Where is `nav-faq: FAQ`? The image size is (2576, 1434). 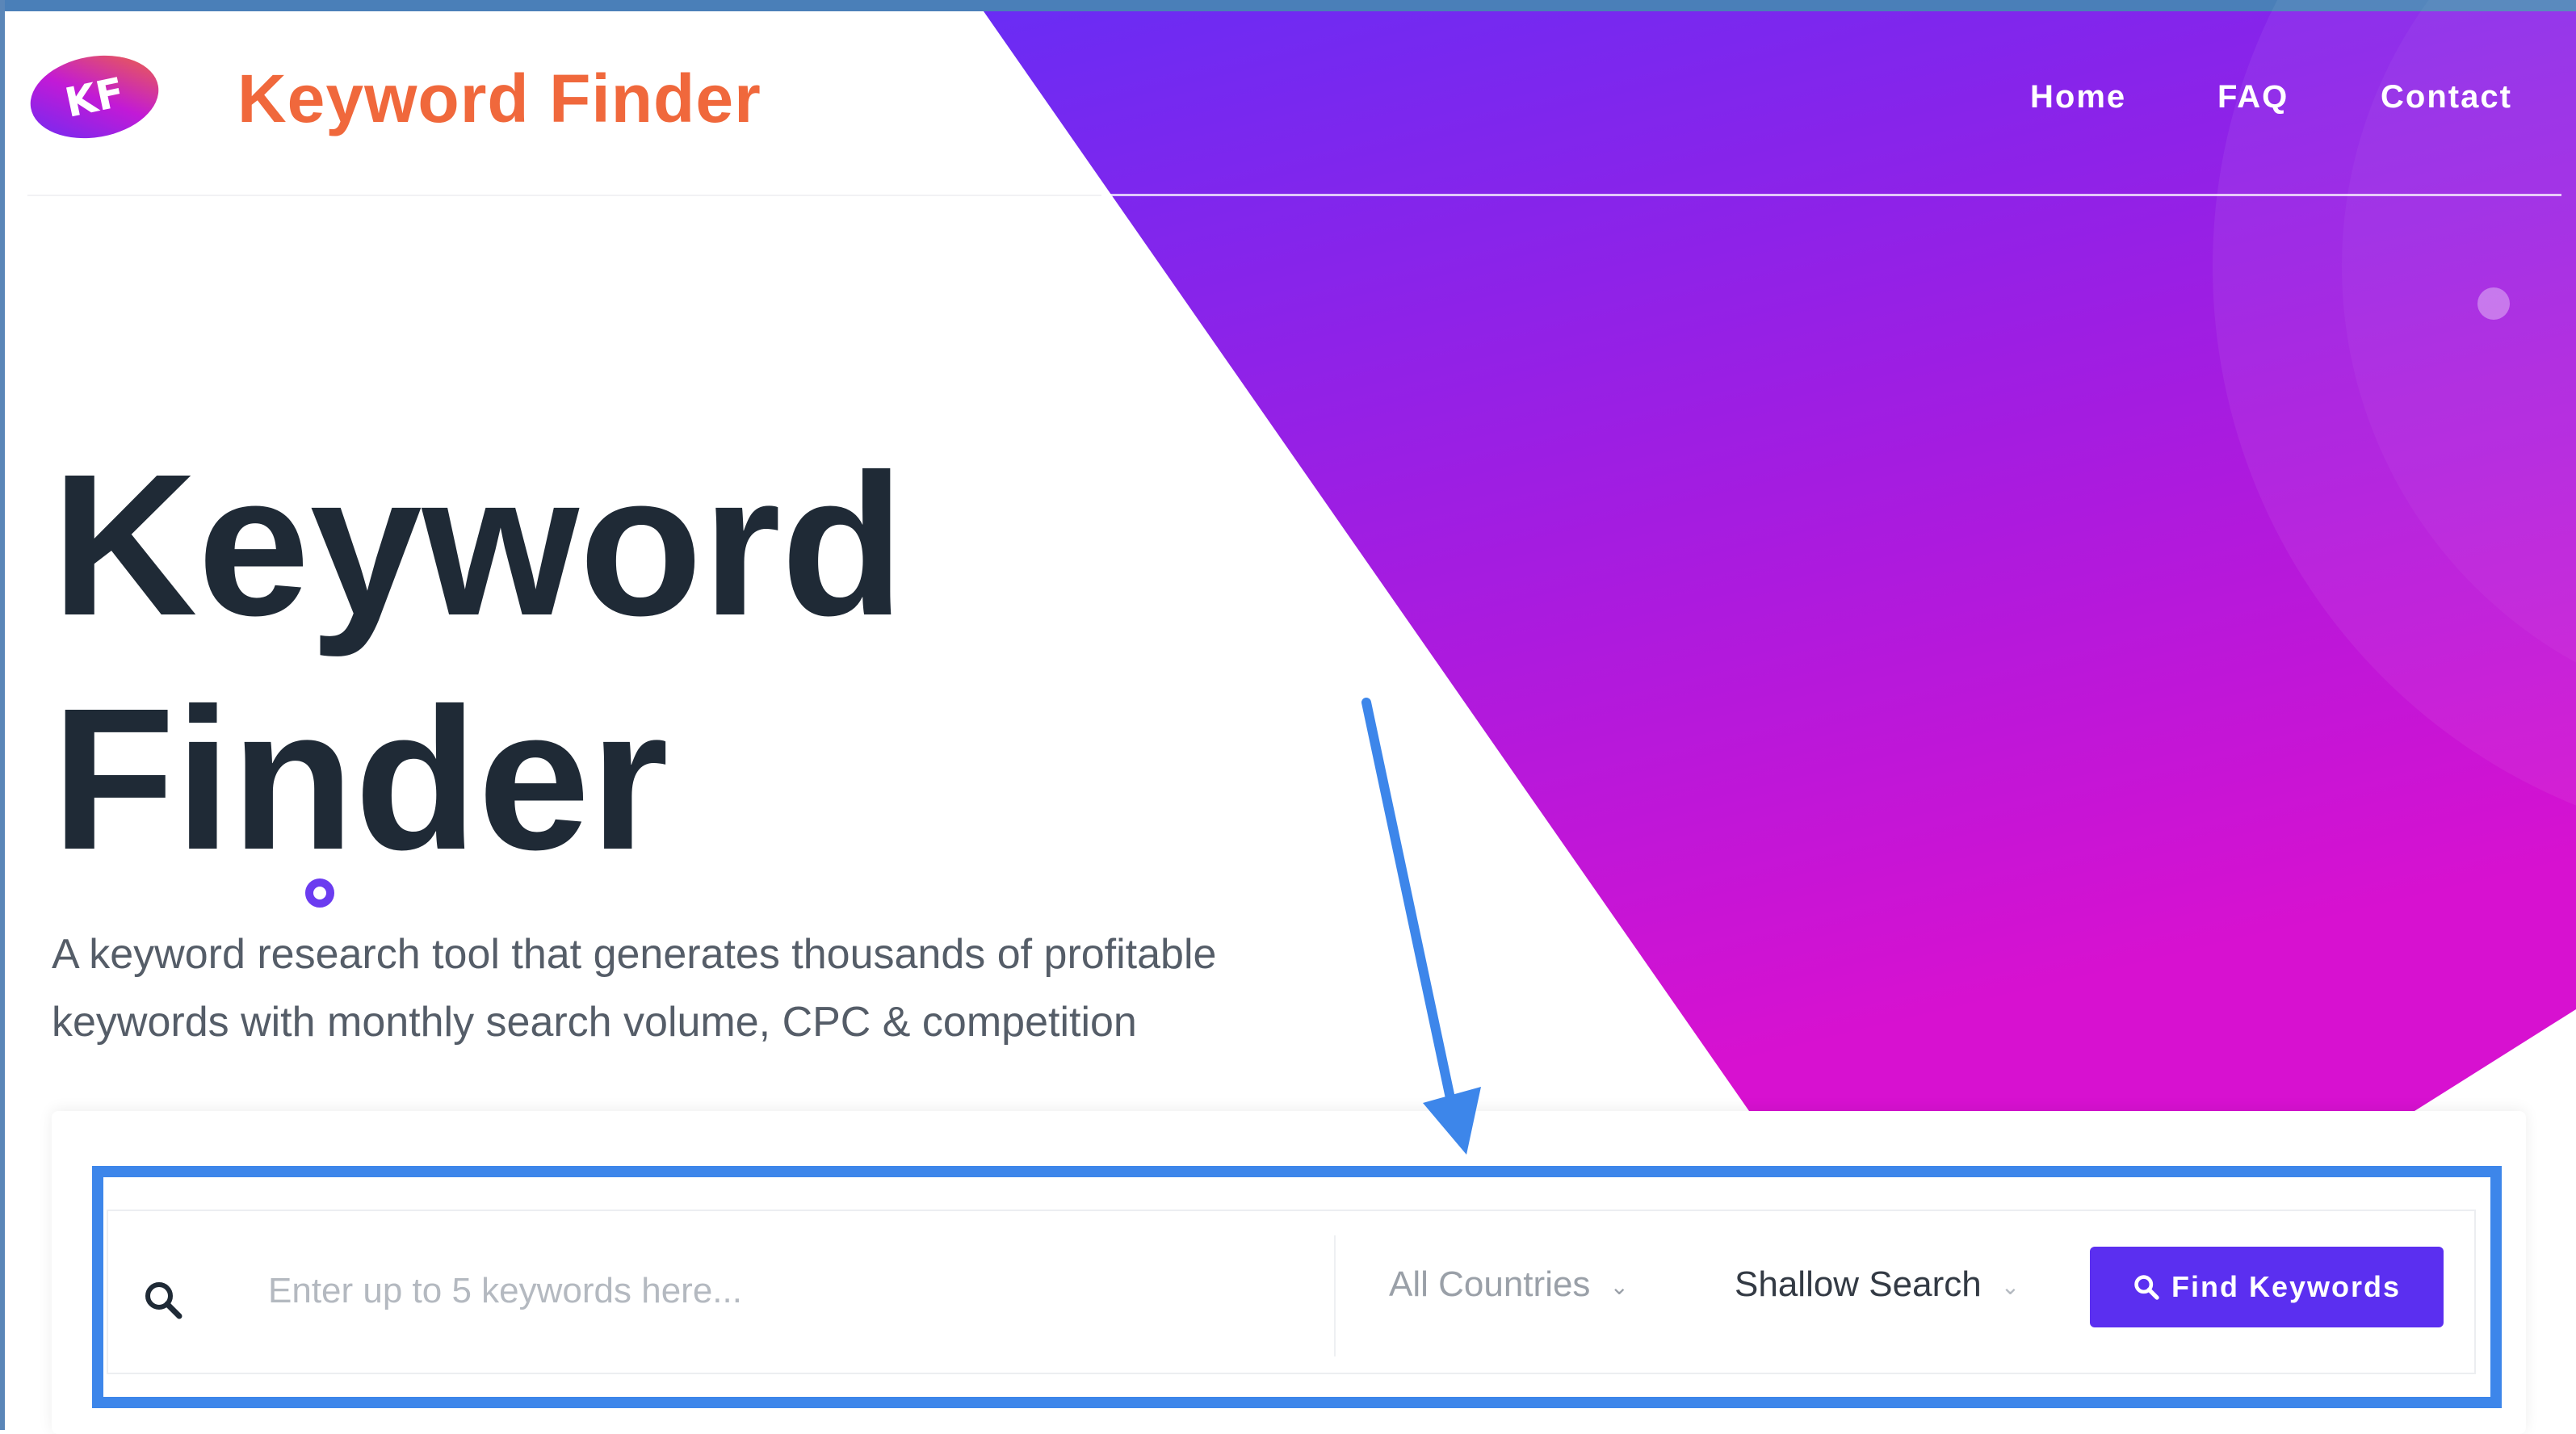
nav-faq: FAQ is located at coordinates (2253, 97).